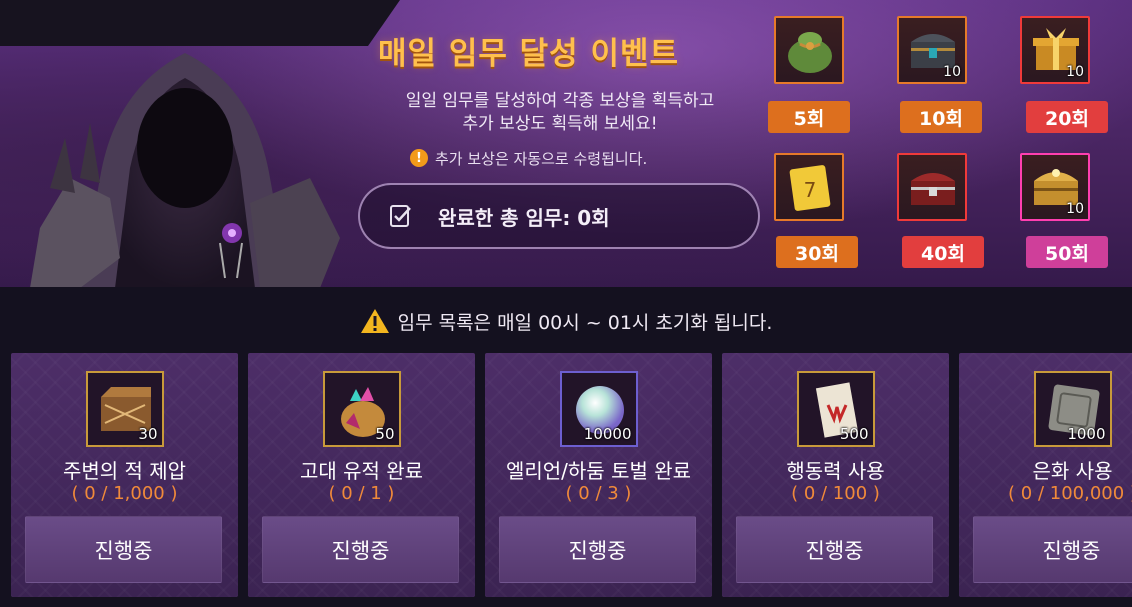 The height and width of the screenshot is (607, 1132). What do you see at coordinates (585, 322) in the screenshot?
I see `reset-notice-text: 임무 목록은 매일 00시 ~ 01시 초기화 됩니다.` at bounding box center [585, 322].